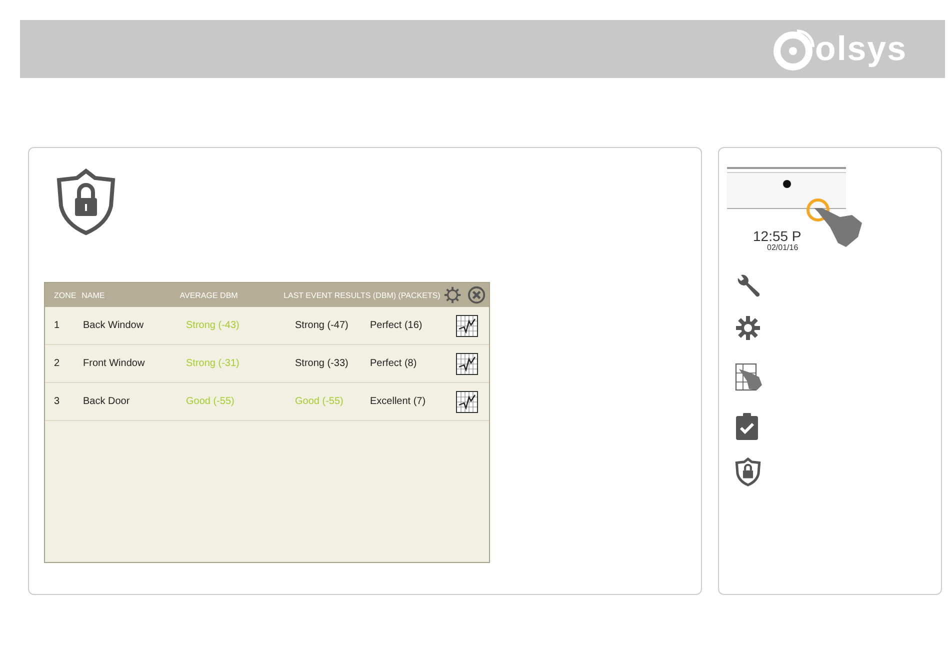 The image size is (950, 647). What do you see at coordinates (267, 364) in the screenshot?
I see `table-row: 2 Front Window Strong (-31) Strong (-33) Perfect (8)` at bounding box center [267, 364].